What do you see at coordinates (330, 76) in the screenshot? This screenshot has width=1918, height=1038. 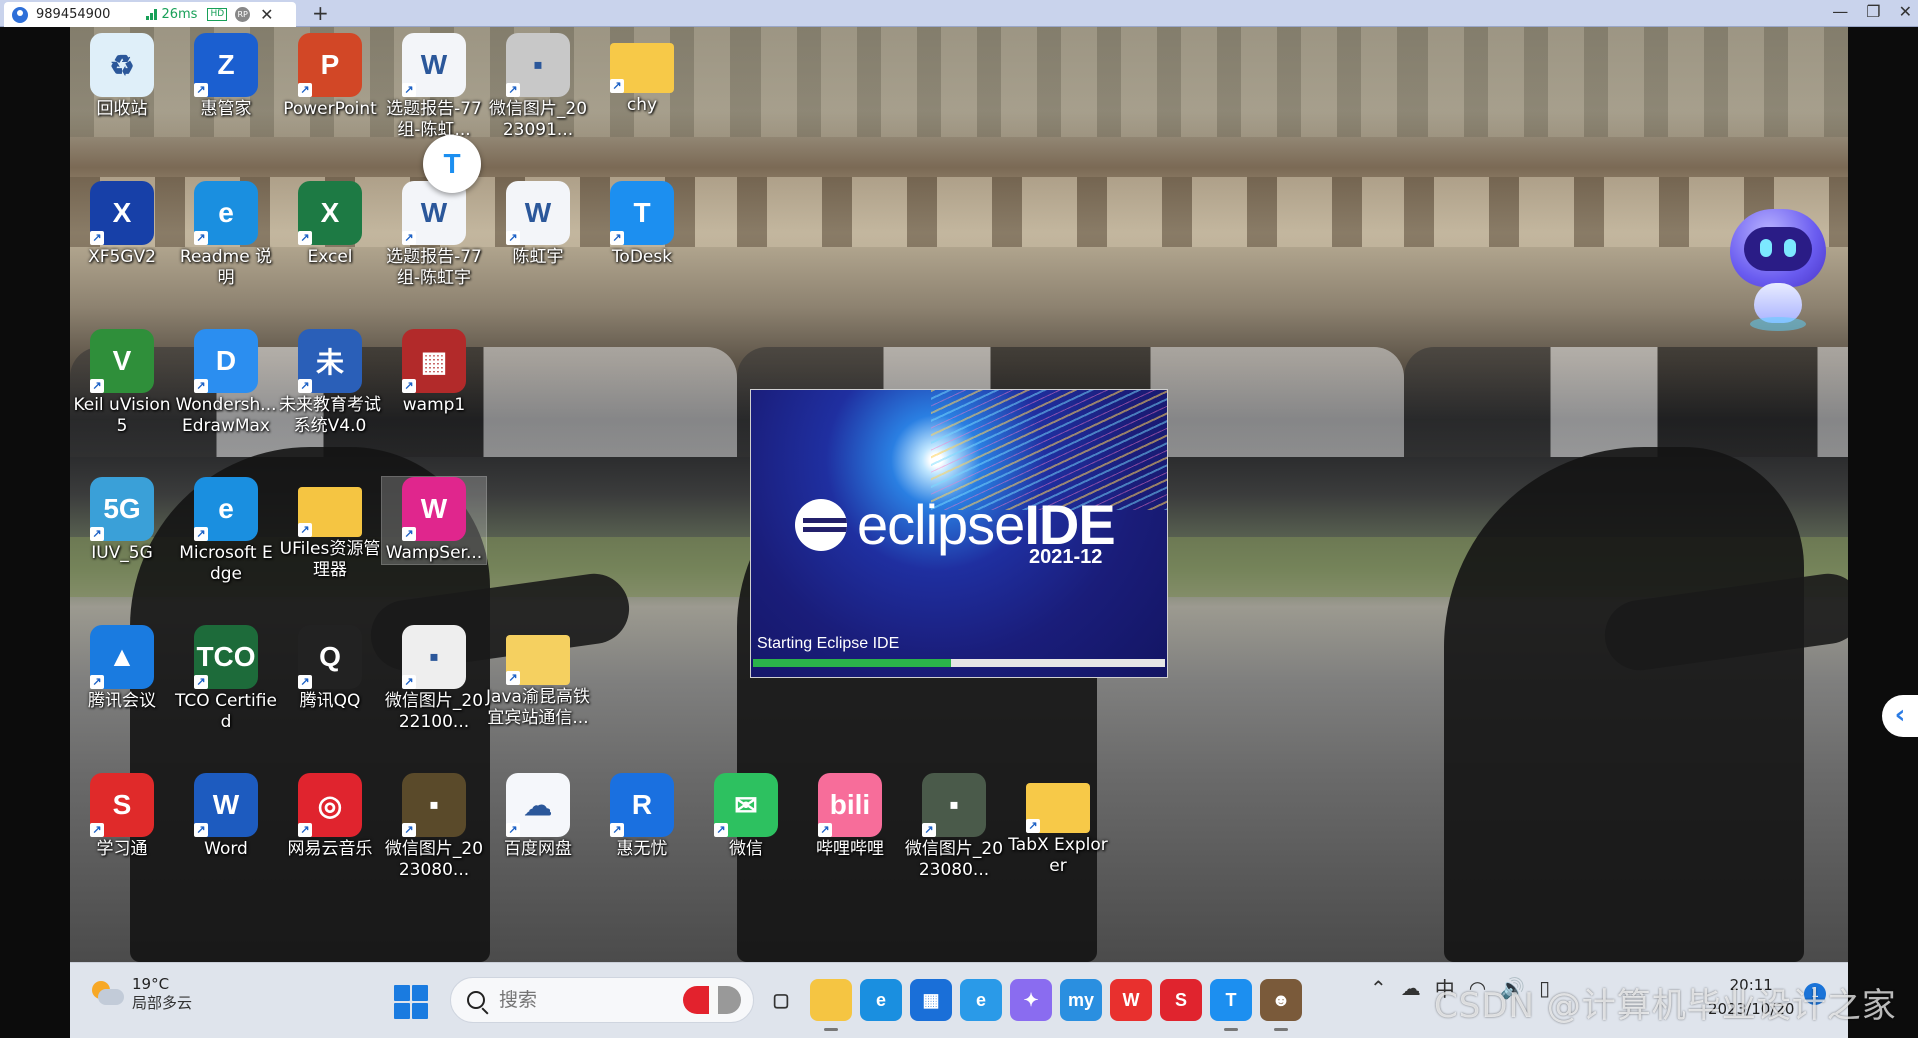 I see `desktop-icon-powerpoint: P ↗ PowerPoint` at bounding box center [330, 76].